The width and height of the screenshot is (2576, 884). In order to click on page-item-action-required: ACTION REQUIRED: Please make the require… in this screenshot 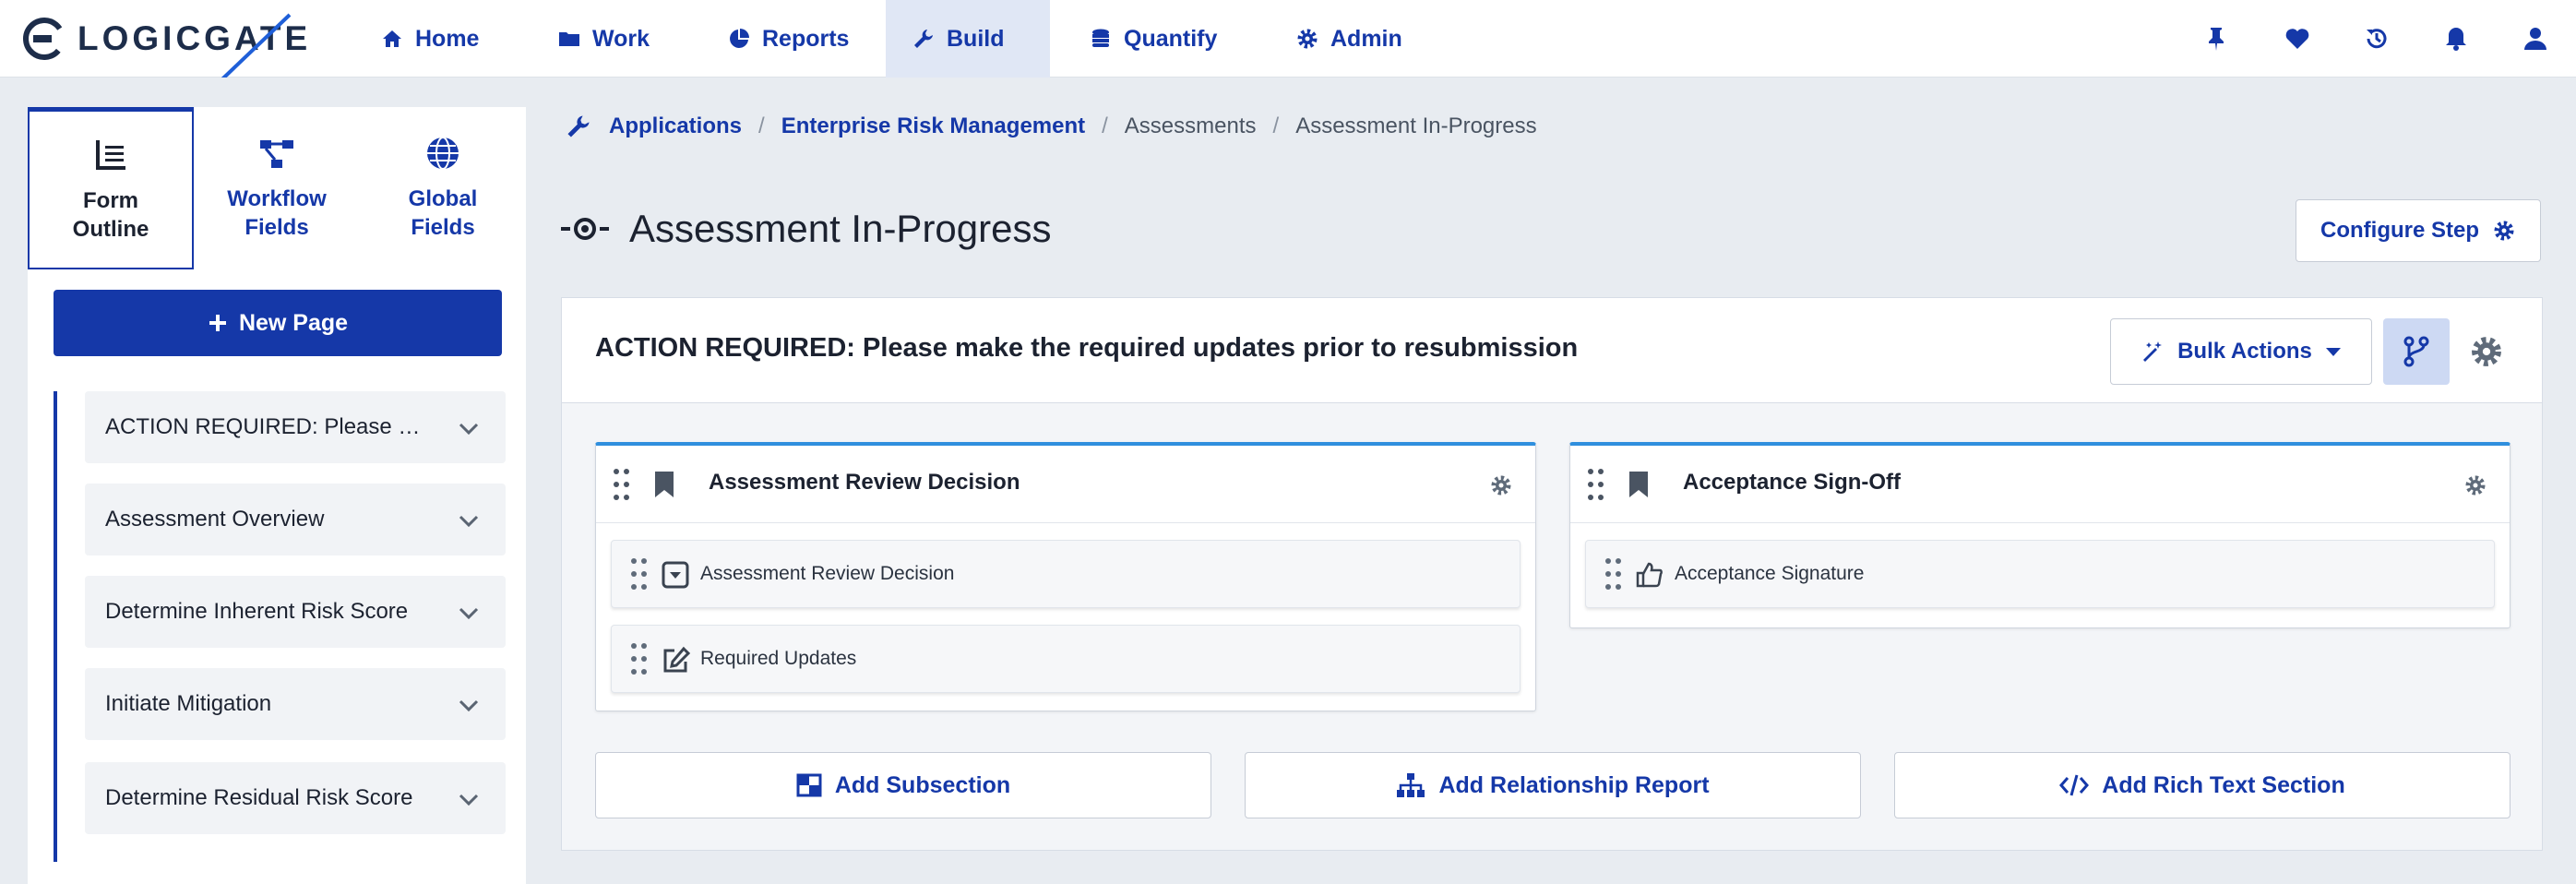, I will do `click(295, 427)`.